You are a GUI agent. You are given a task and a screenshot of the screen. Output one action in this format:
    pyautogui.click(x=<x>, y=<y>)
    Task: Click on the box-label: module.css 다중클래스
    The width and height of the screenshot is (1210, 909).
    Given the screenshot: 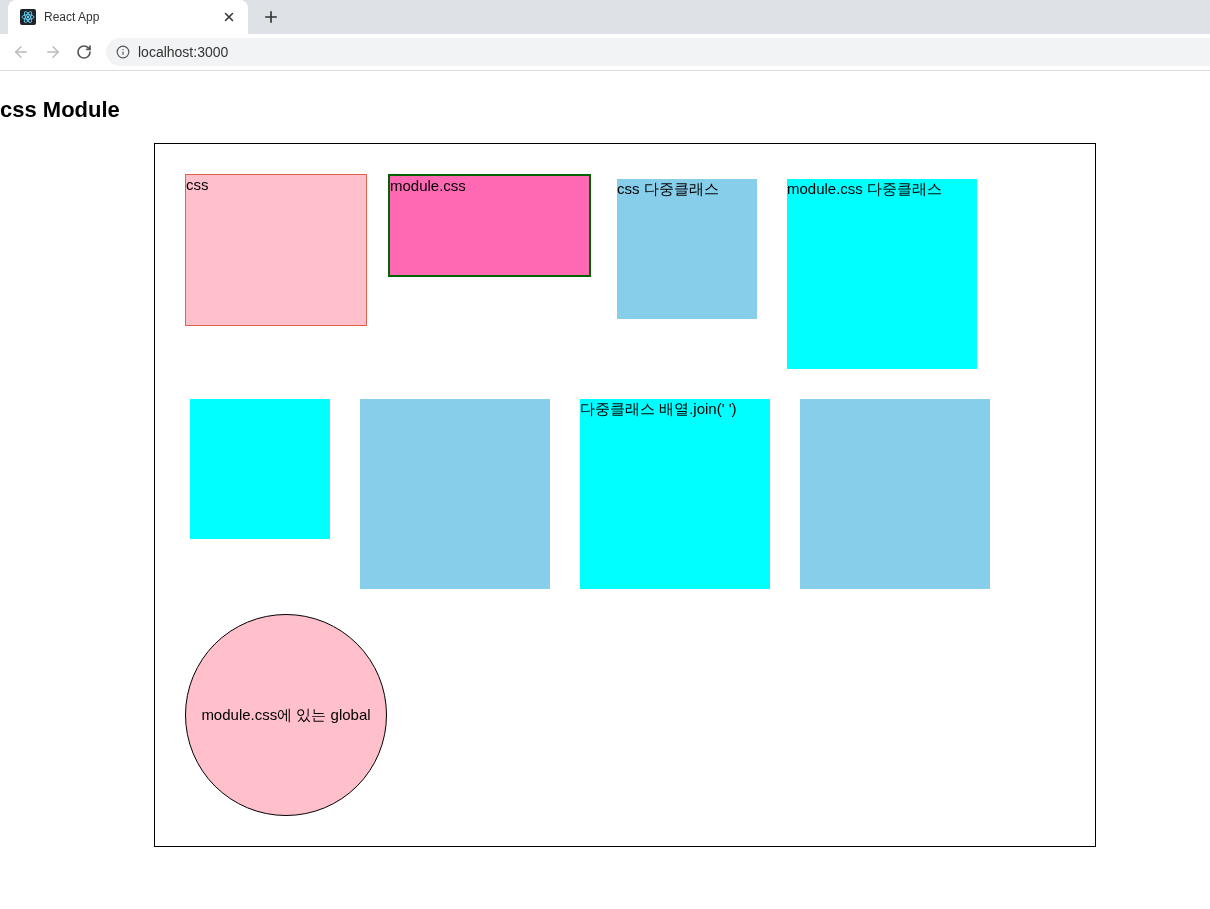 What is the action you would take?
    pyautogui.click(x=865, y=188)
    